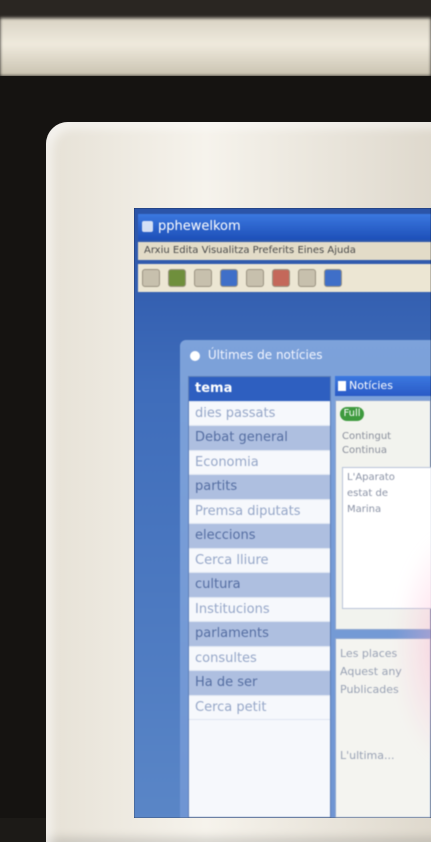 This screenshot has height=842, width=431. I want to click on panel-title: Últimes de notícies, so click(256, 355).